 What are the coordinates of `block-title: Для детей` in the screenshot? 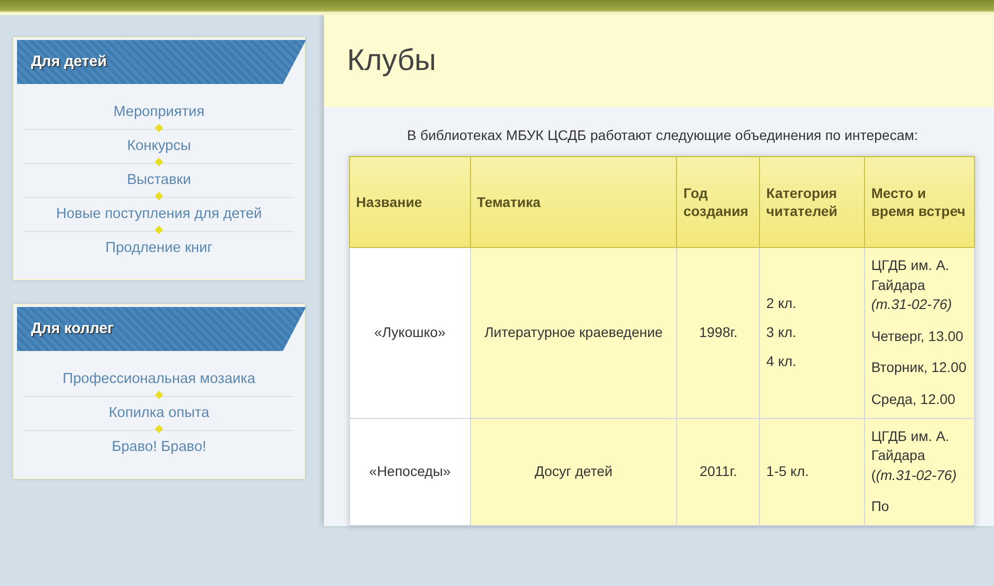 It's located at (161, 62).